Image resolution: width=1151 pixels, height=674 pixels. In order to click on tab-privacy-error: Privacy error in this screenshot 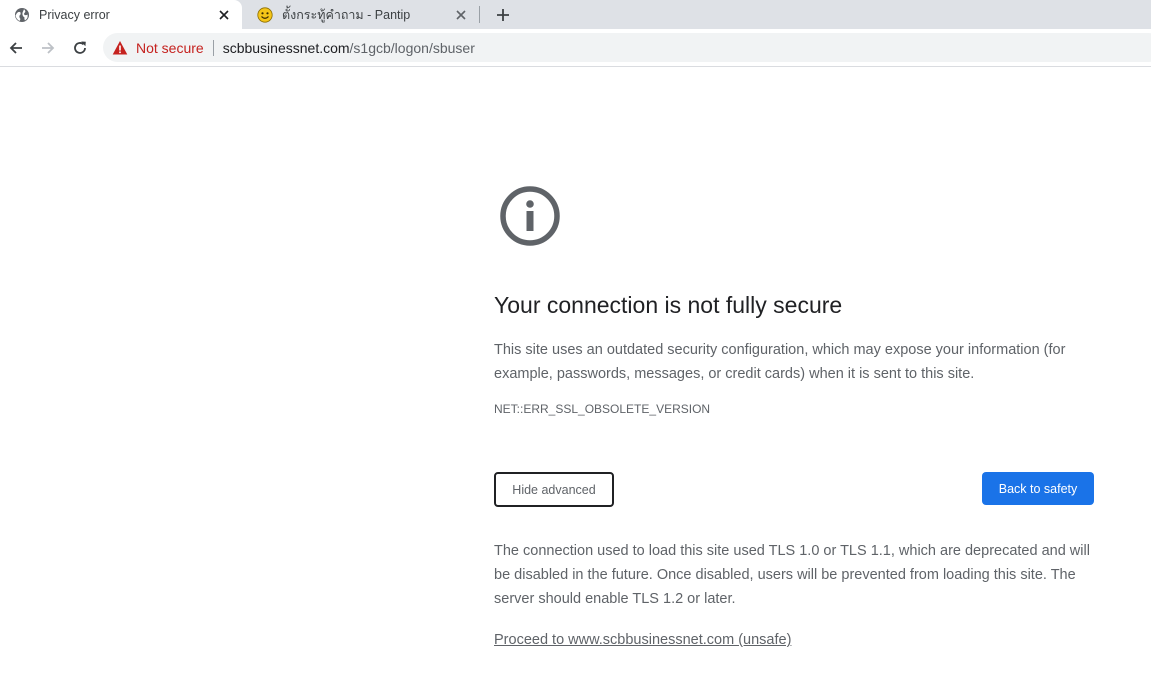, I will do `click(121, 14)`.